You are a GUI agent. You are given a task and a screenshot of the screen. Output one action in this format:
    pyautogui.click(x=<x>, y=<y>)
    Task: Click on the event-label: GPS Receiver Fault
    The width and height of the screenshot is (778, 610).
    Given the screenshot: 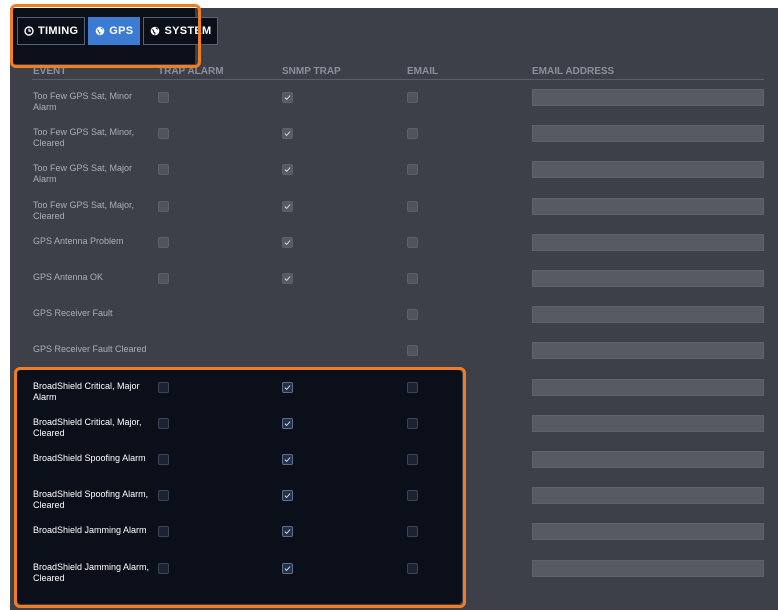 What is the action you would take?
    pyautogui.click(x=73, y=313)
    